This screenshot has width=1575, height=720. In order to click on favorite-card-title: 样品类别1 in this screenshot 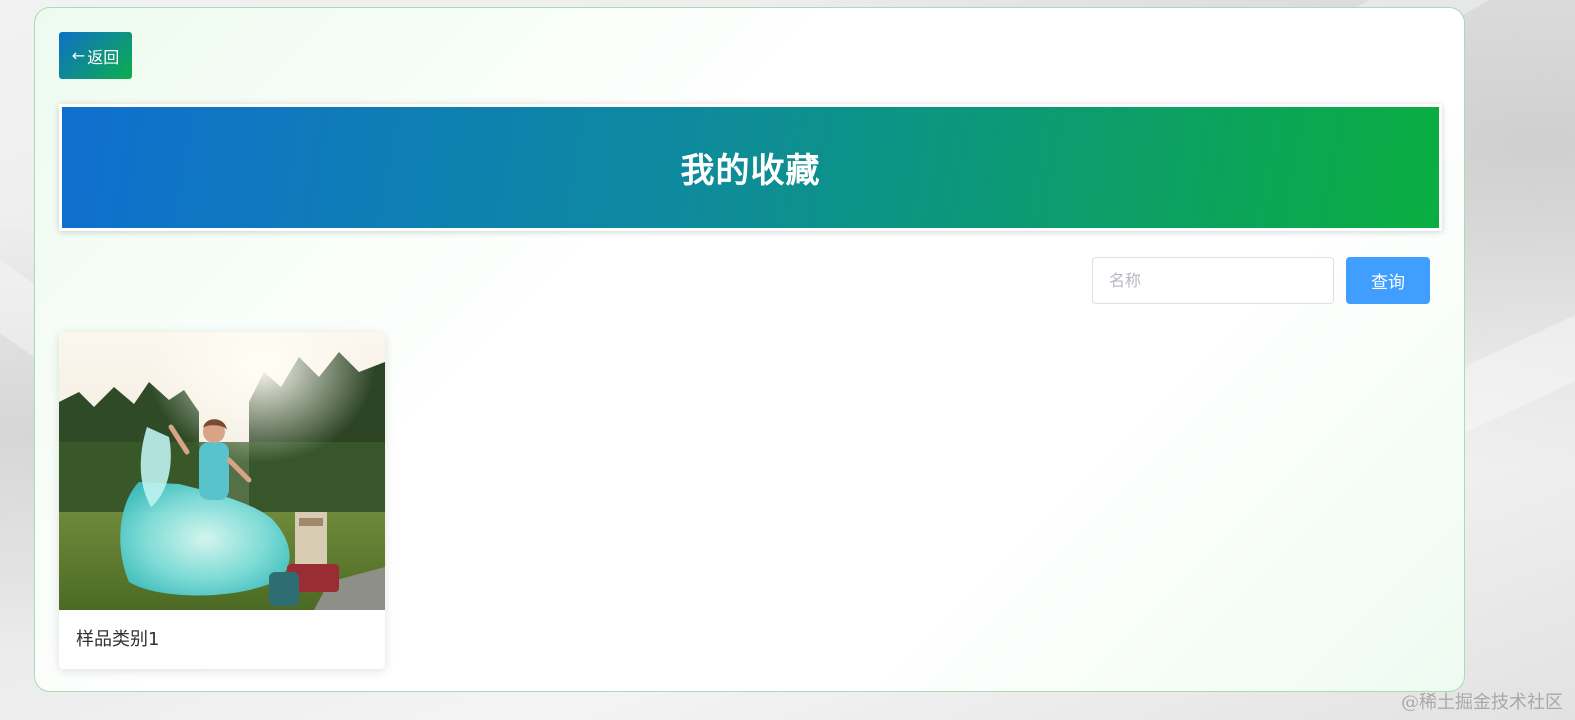, I will do `click(118, 639)`.